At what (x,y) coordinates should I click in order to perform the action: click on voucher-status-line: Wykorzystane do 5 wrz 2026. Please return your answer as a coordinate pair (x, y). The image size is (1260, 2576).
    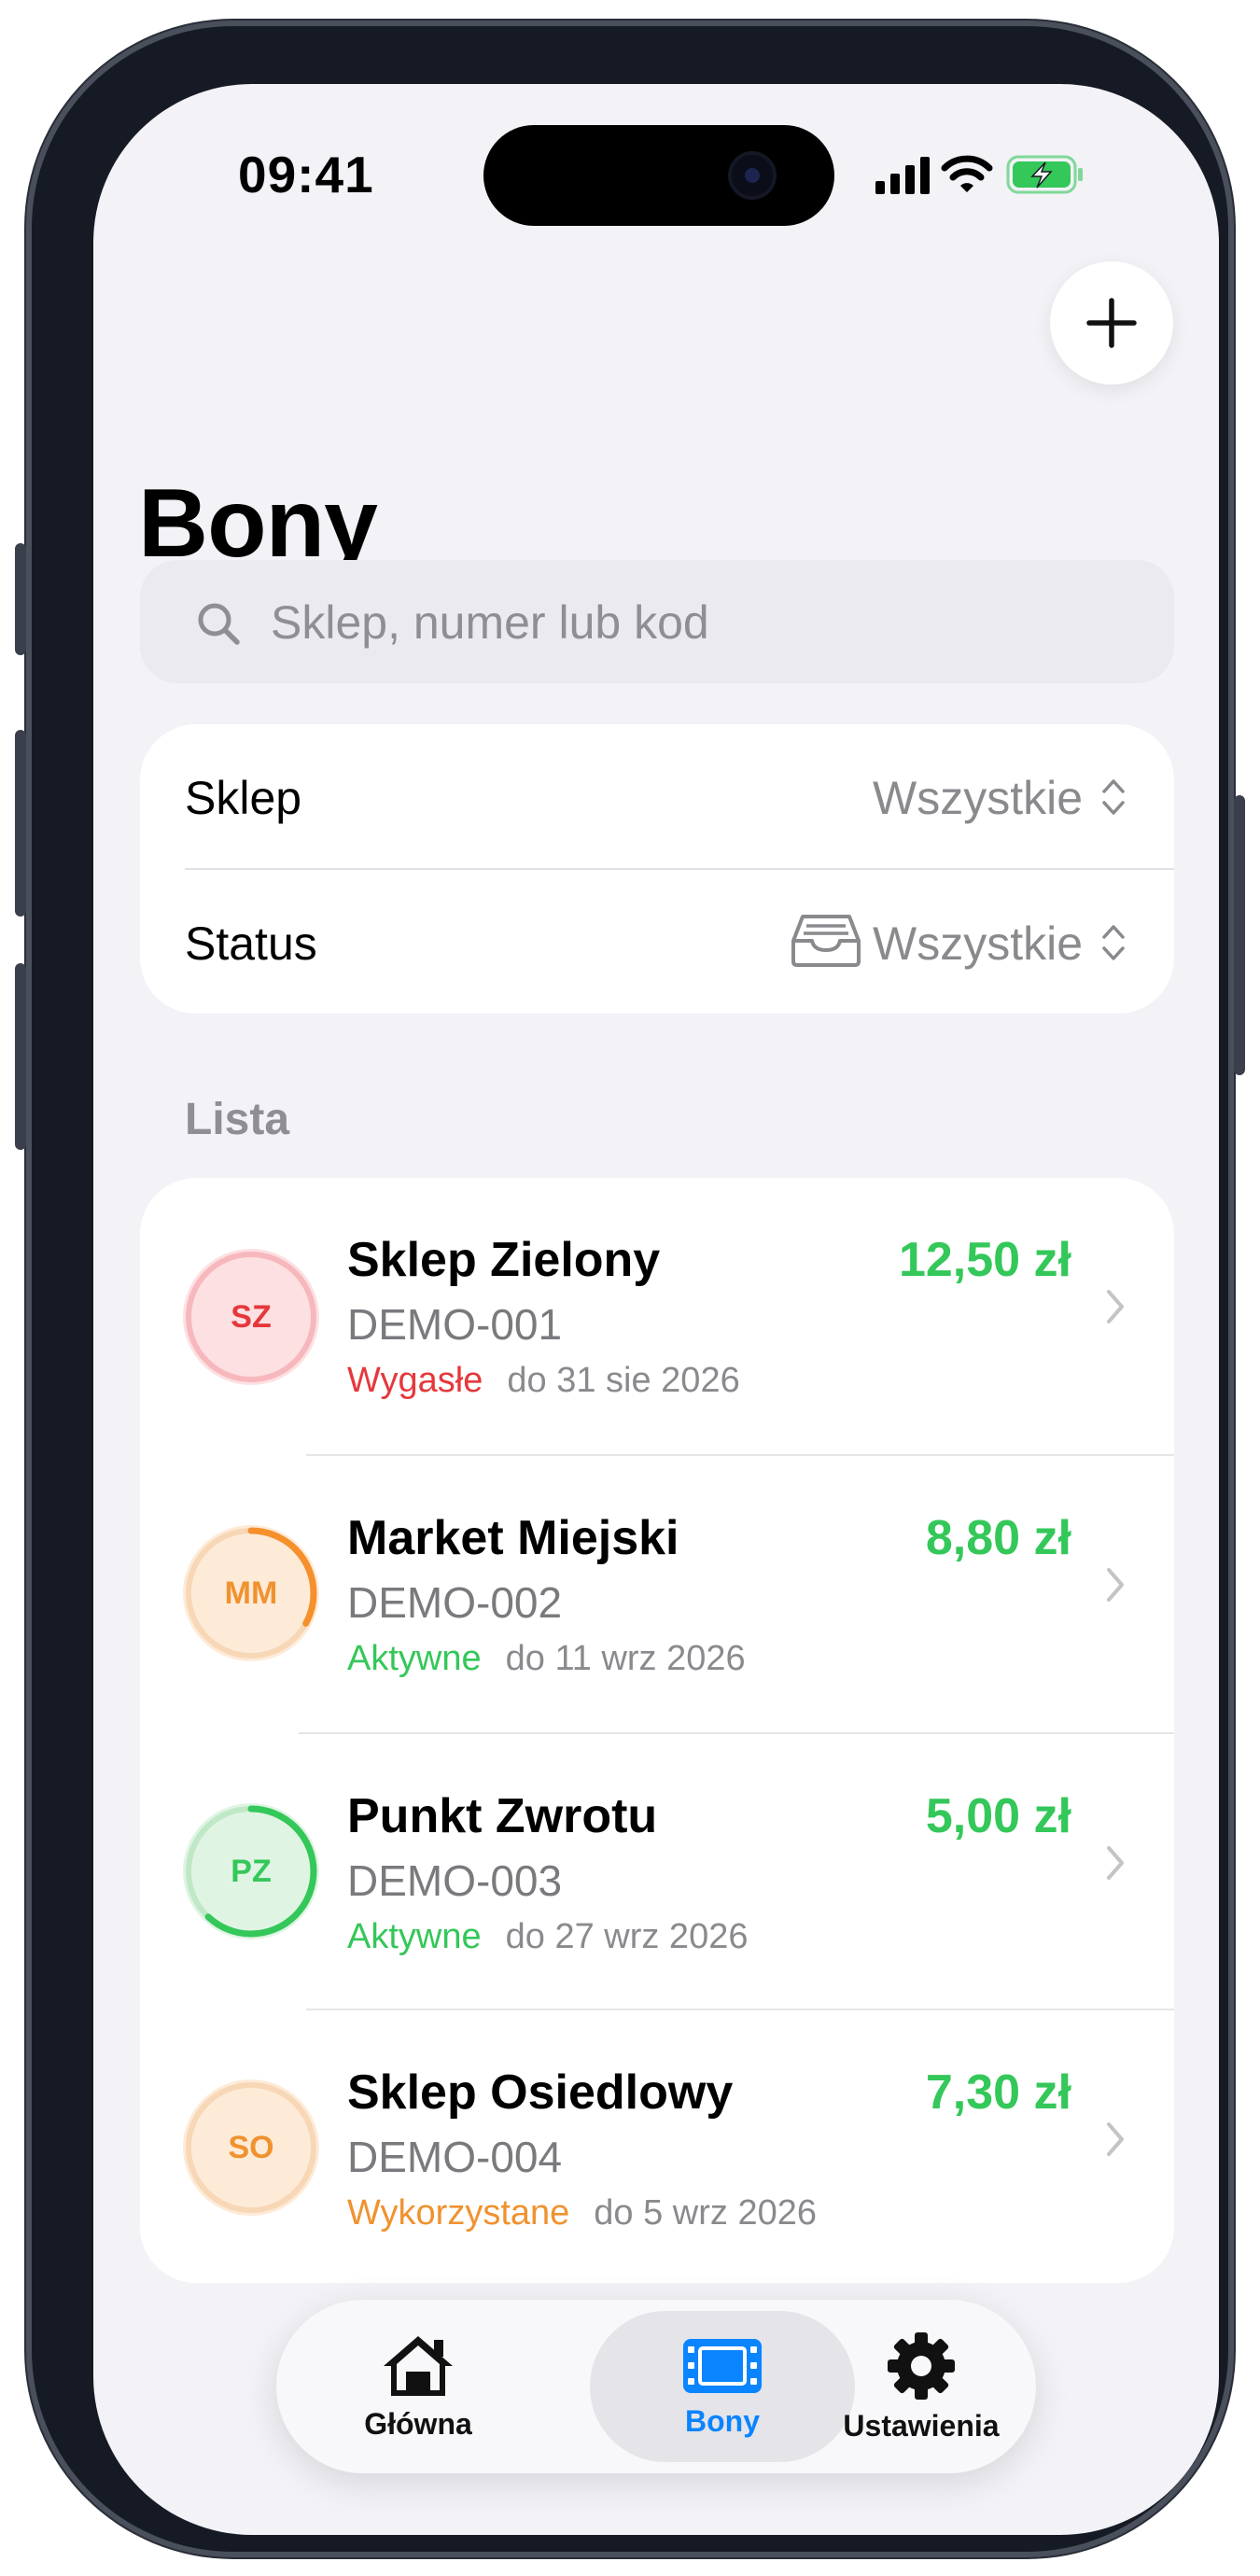
    Looking at the image, I should click on (582, 2213).